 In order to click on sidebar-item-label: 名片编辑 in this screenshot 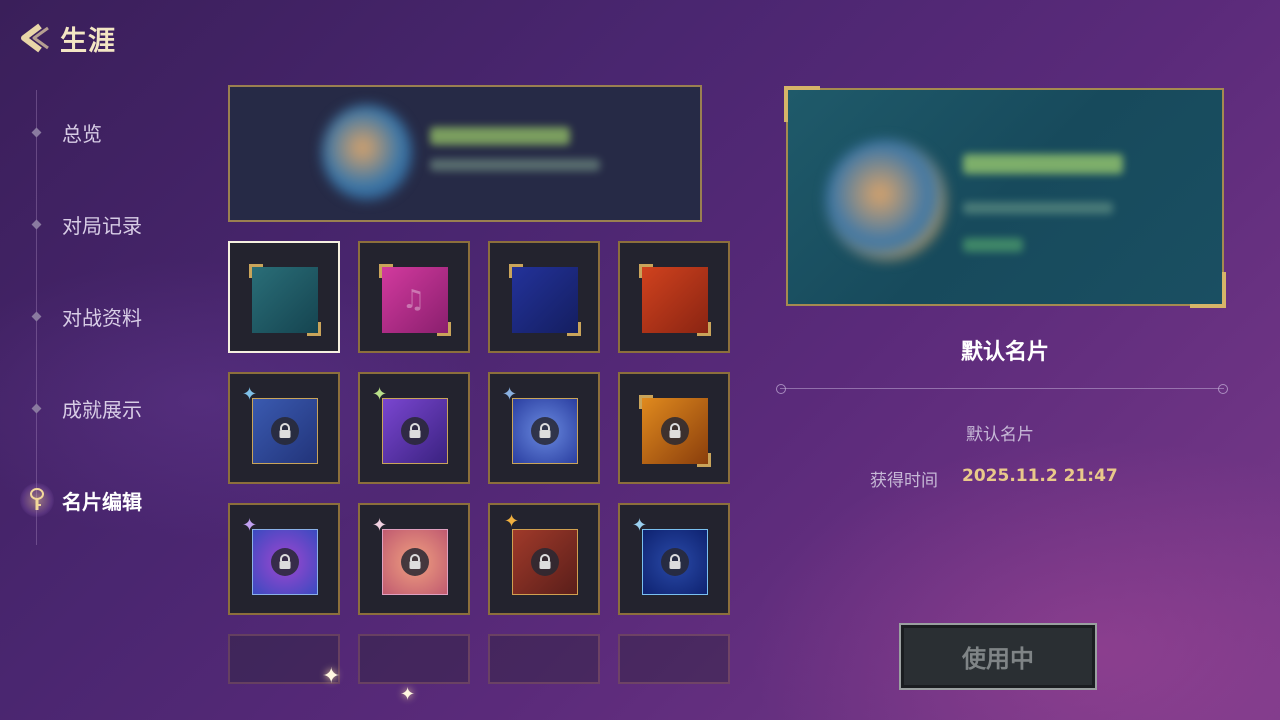, I will do `click(102, 501)`.